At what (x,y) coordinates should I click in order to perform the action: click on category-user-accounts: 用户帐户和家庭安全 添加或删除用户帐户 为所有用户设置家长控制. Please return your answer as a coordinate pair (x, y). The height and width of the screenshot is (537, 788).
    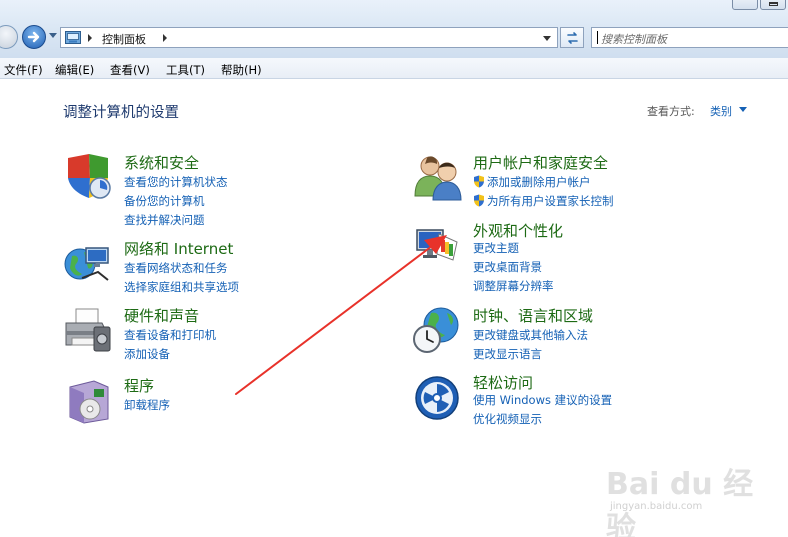
    Looking at the image, I should click on (563, 180).